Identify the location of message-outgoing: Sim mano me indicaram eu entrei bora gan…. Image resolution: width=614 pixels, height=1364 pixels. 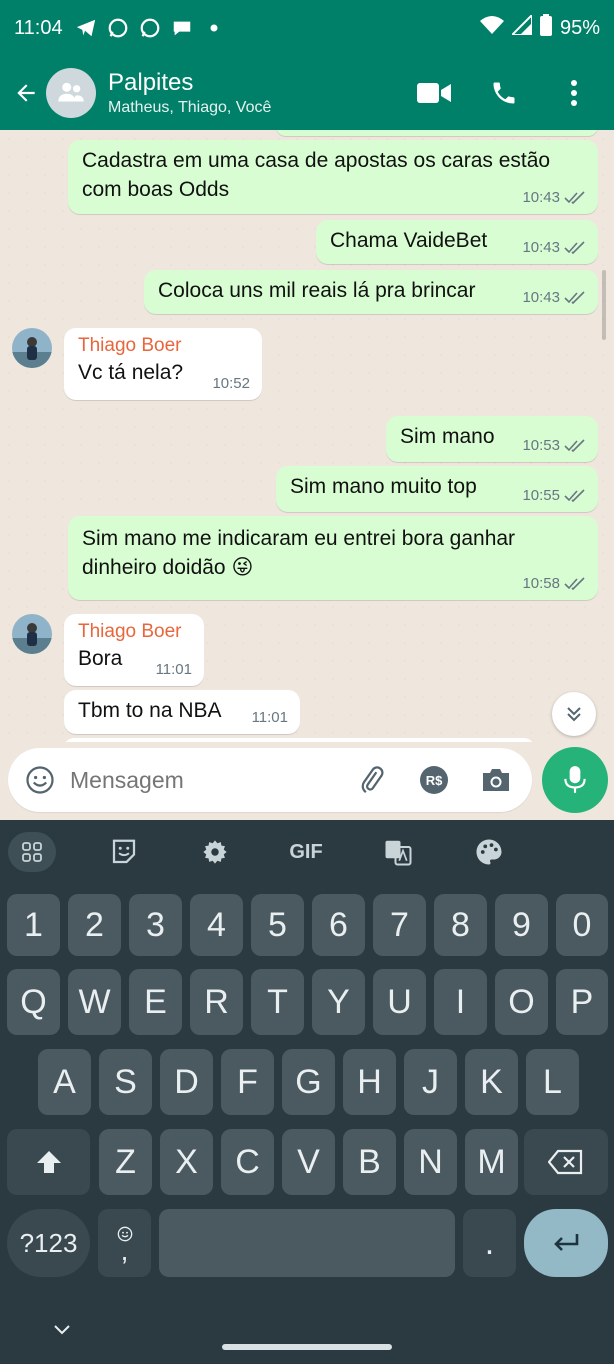
(333, 558).